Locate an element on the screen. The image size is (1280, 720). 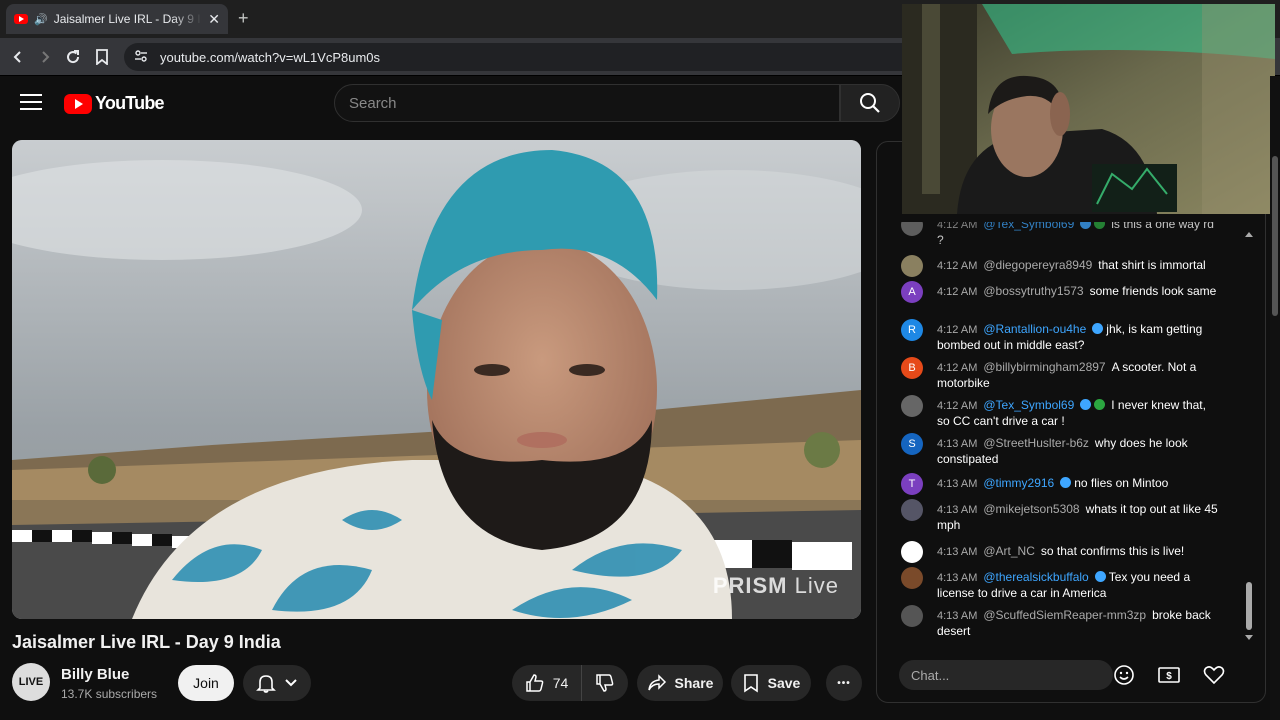
page-scrollbar is located at coordinates (1275, 398).